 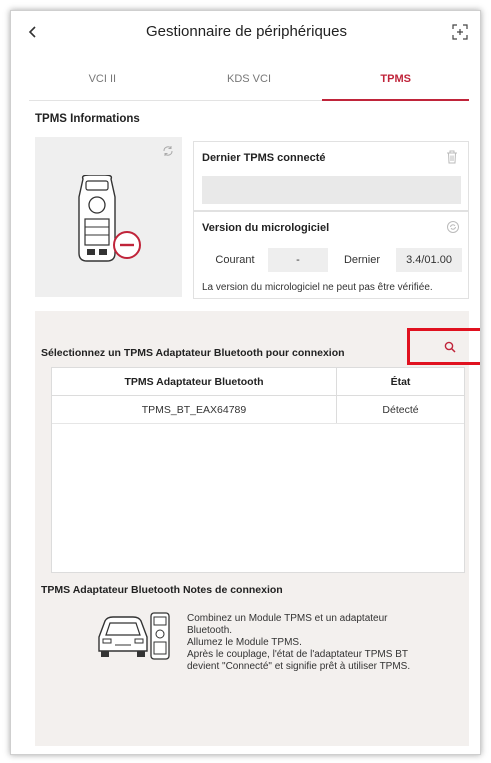 What do you see at coordinates (429, 260) in the screenshot?
I see `latest-value: 3.4/01.00` at bounding box center [429, 260].